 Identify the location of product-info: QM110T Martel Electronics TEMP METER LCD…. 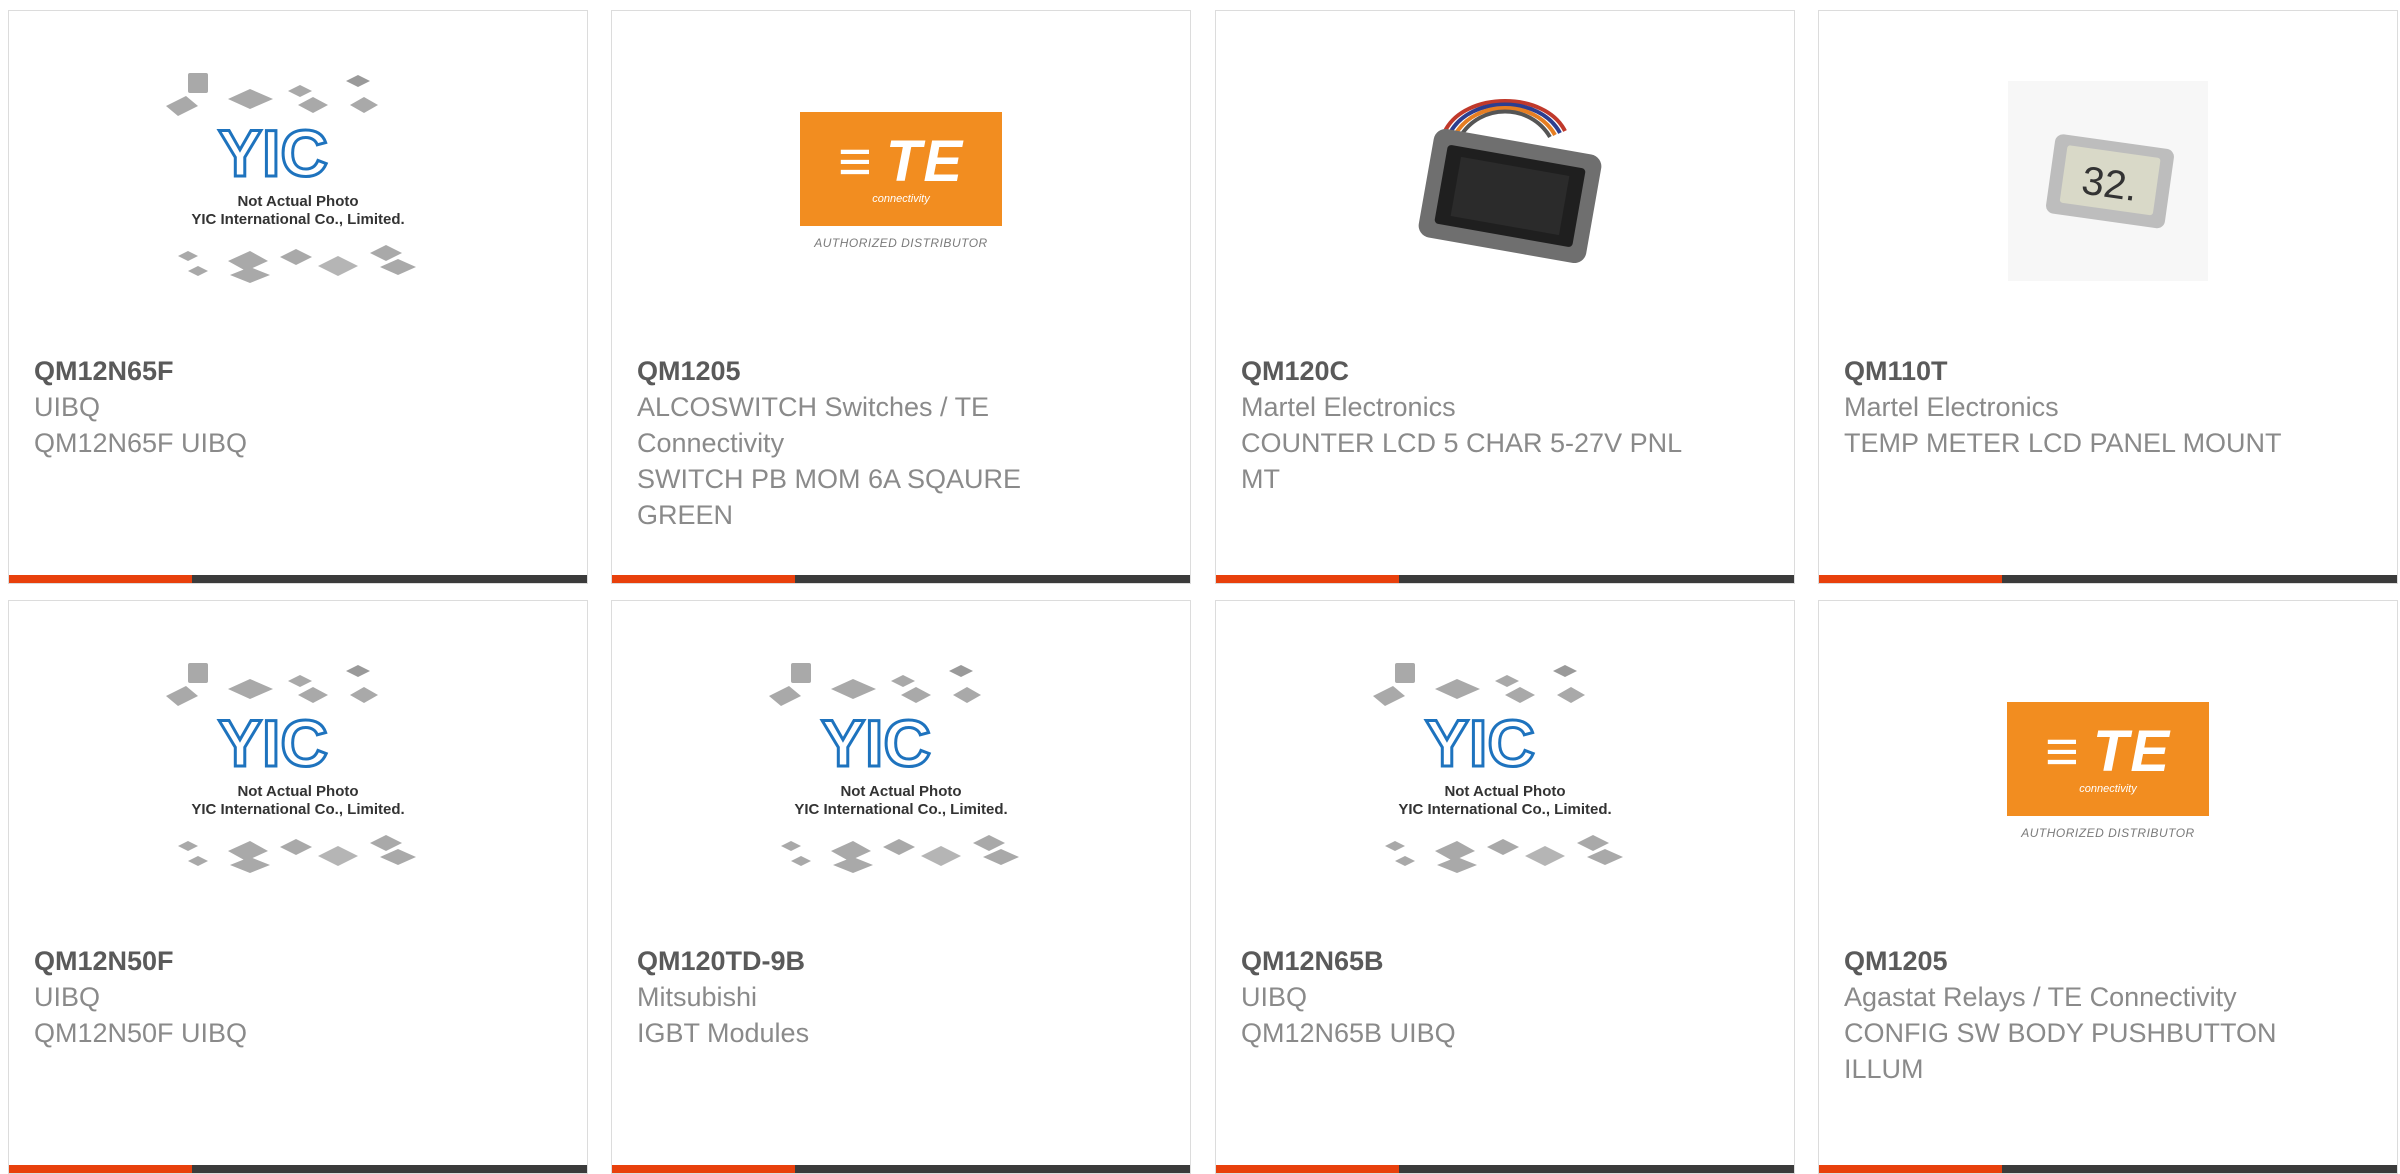
(2069, 407).